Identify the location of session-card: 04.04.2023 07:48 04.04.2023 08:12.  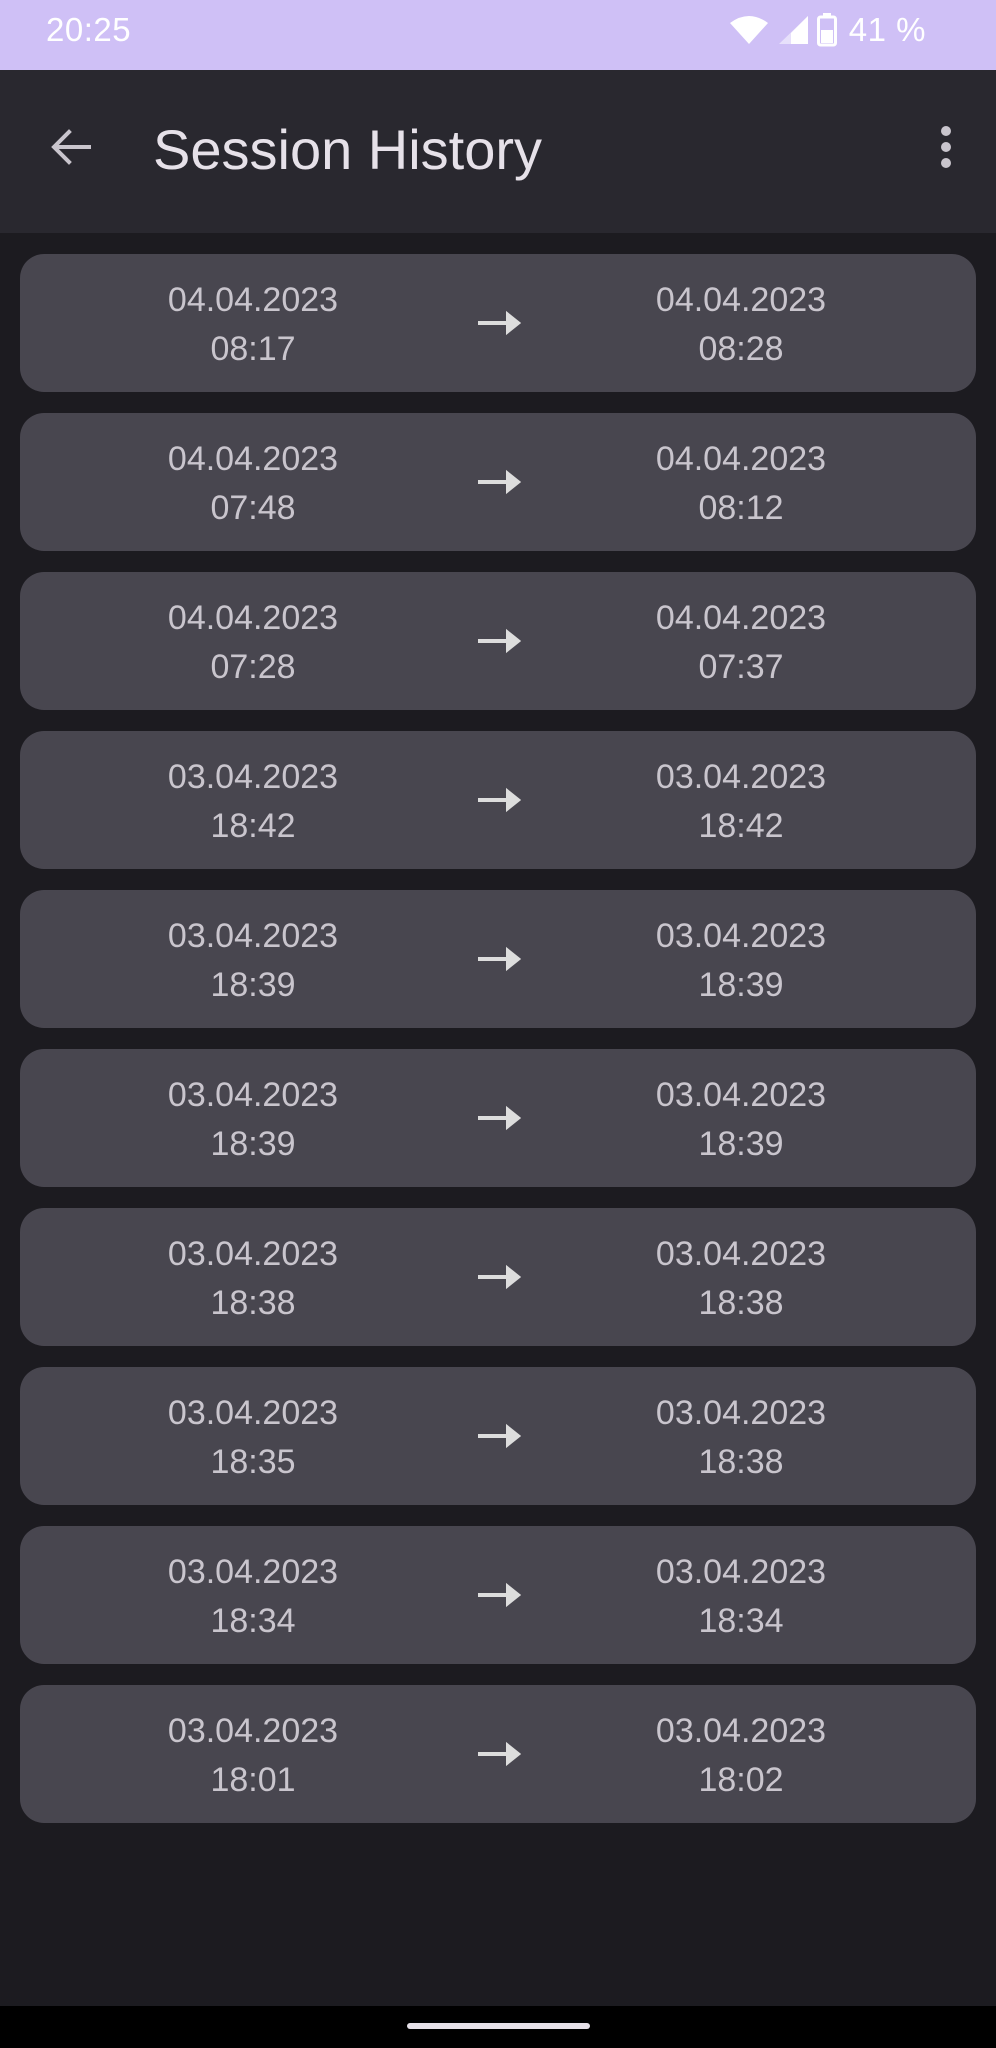
(498, 482).